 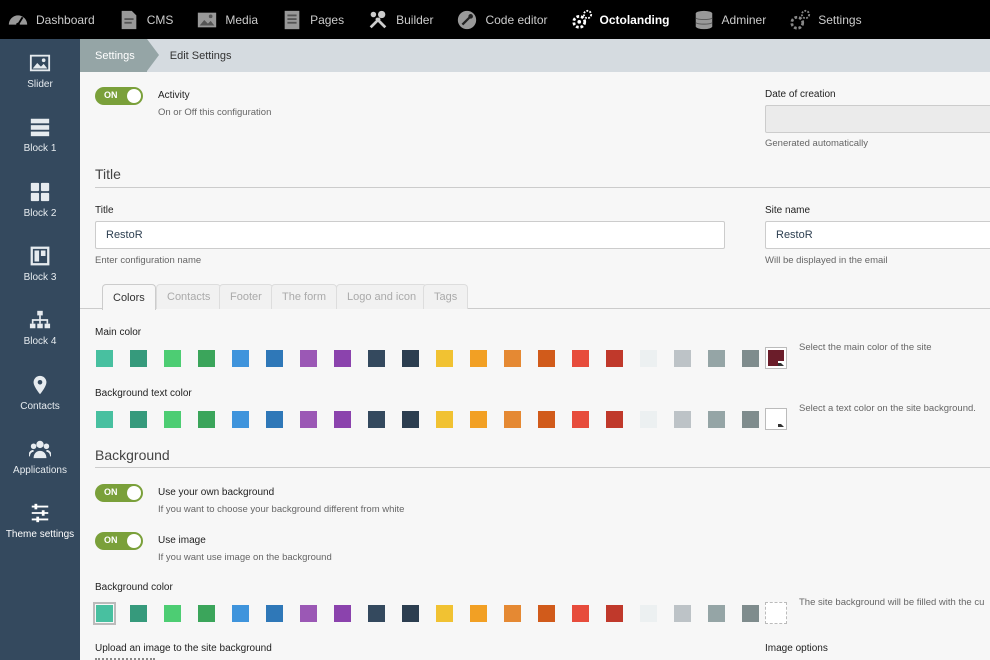 What do you see at coordinates (40, 264) in the screenshot?
I see `sidebar-item-block-3: Block 3` at bounding box center [40, 264].